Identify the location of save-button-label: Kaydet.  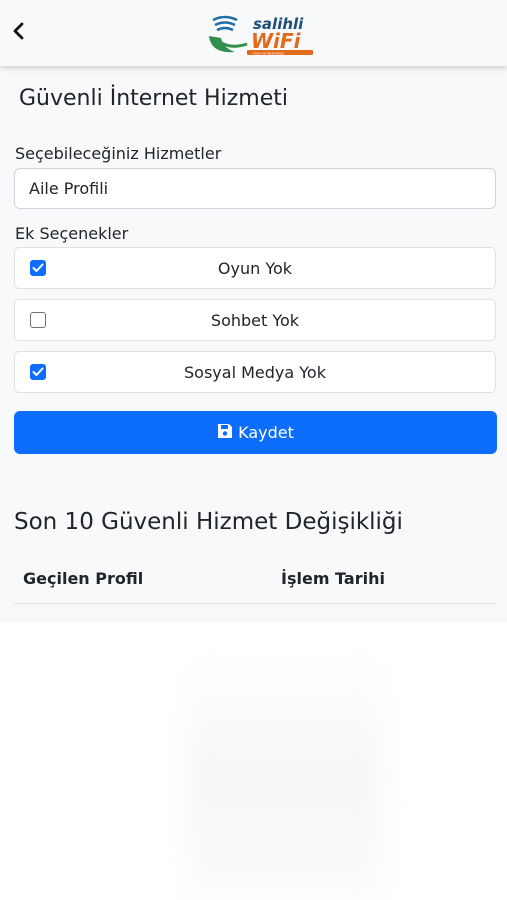
(266, 432).